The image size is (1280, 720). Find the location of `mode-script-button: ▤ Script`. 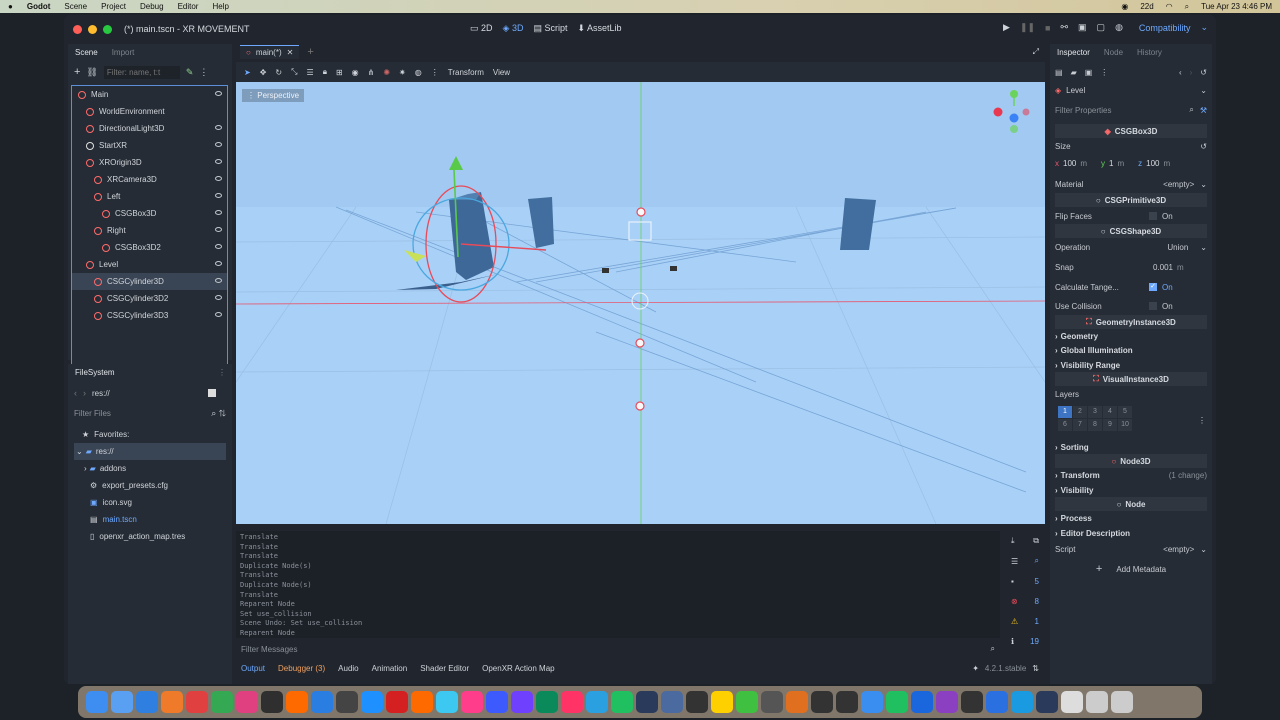

mode-script-button: ▤ Script is located at coordinates (550, 28).